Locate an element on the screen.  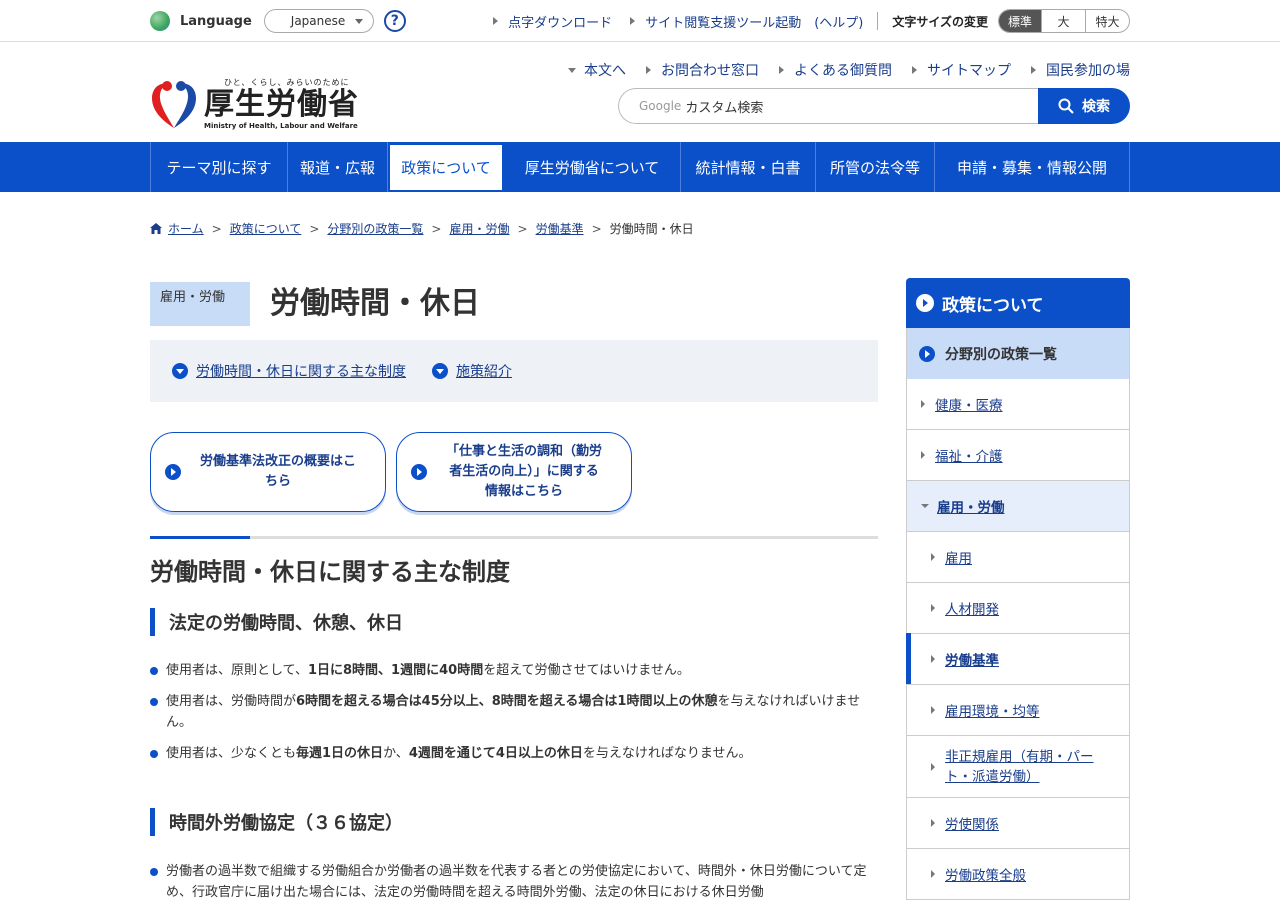
language-select: Japanese is located at coordinates (318, 21).